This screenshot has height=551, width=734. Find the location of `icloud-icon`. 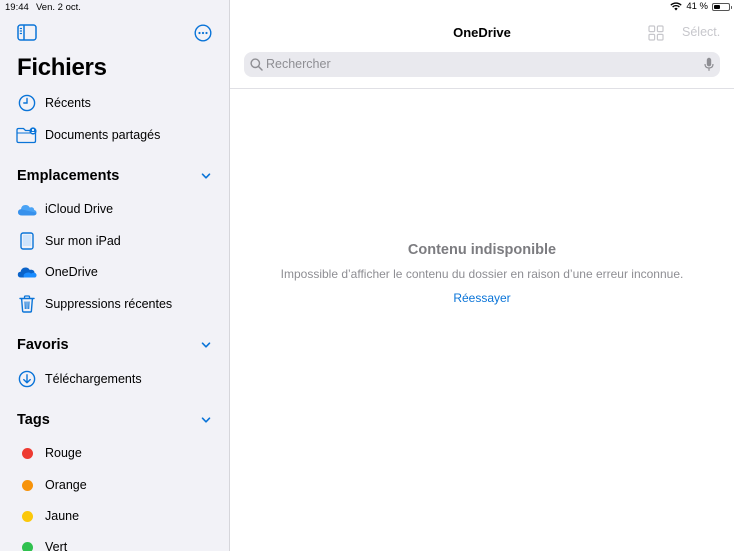

icloud-icon is located at coordinates (27, 209).